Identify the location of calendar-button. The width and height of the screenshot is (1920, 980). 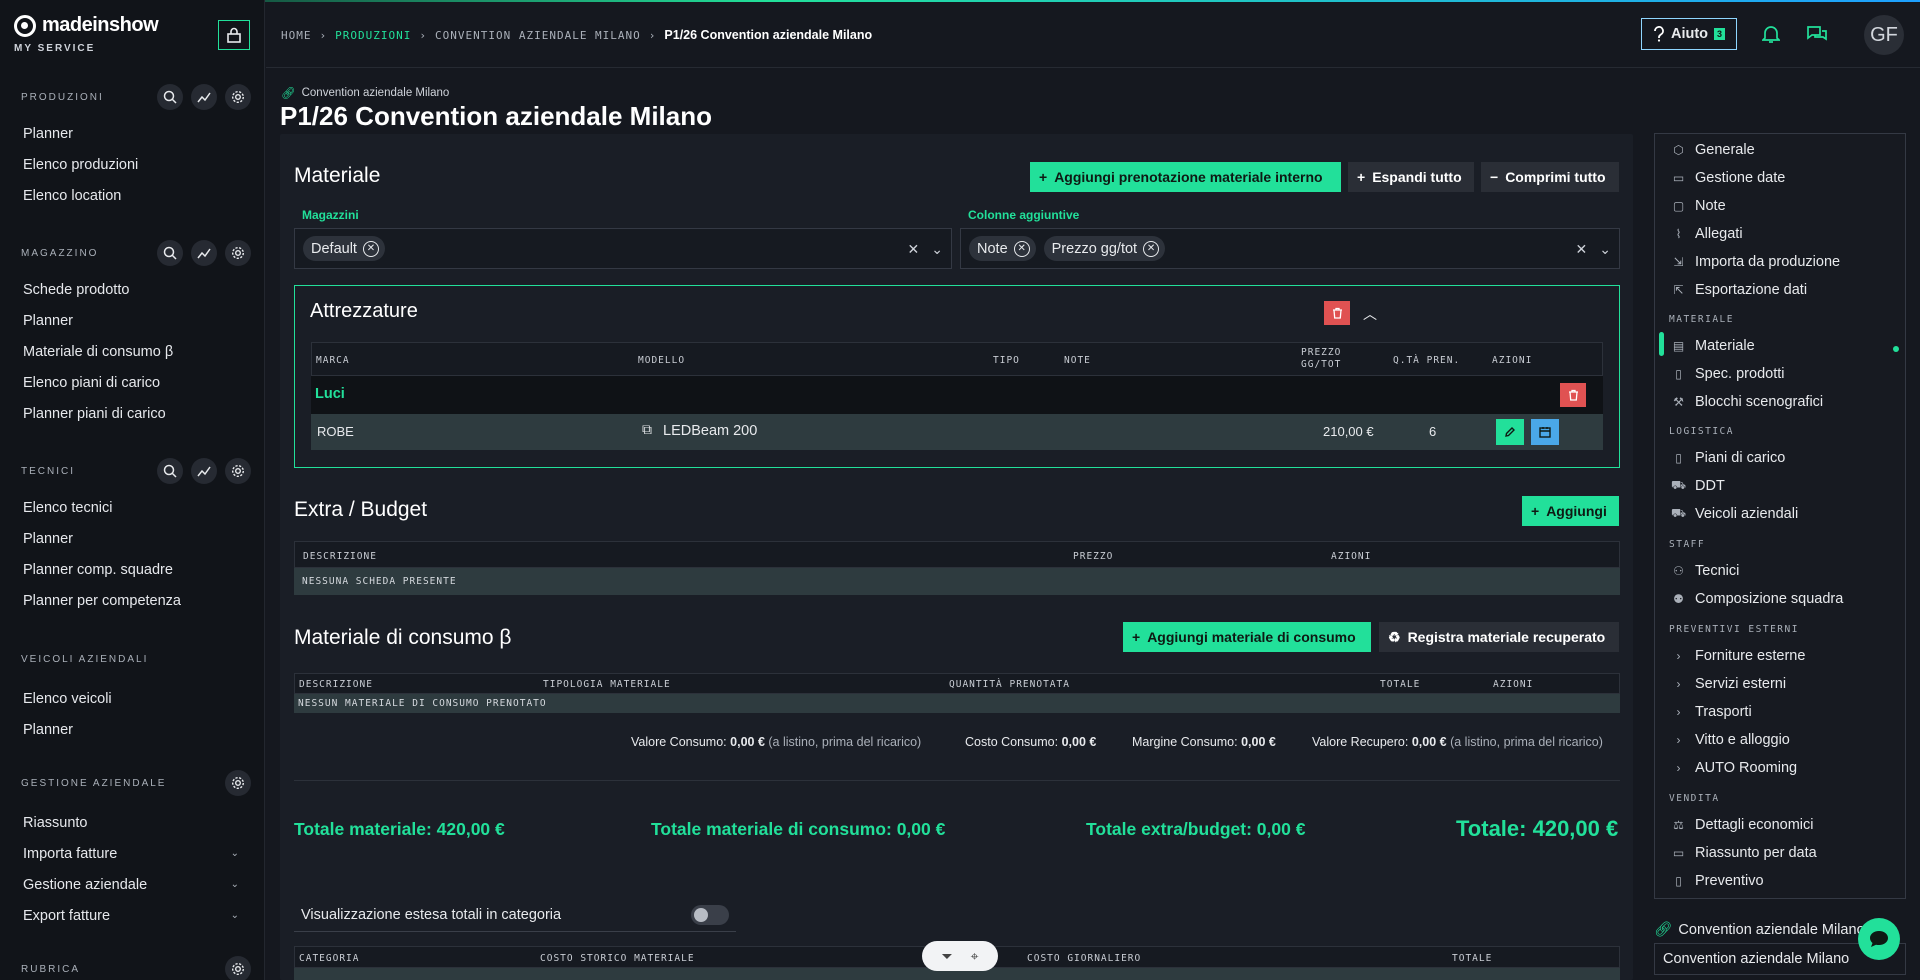
(1545, 432).